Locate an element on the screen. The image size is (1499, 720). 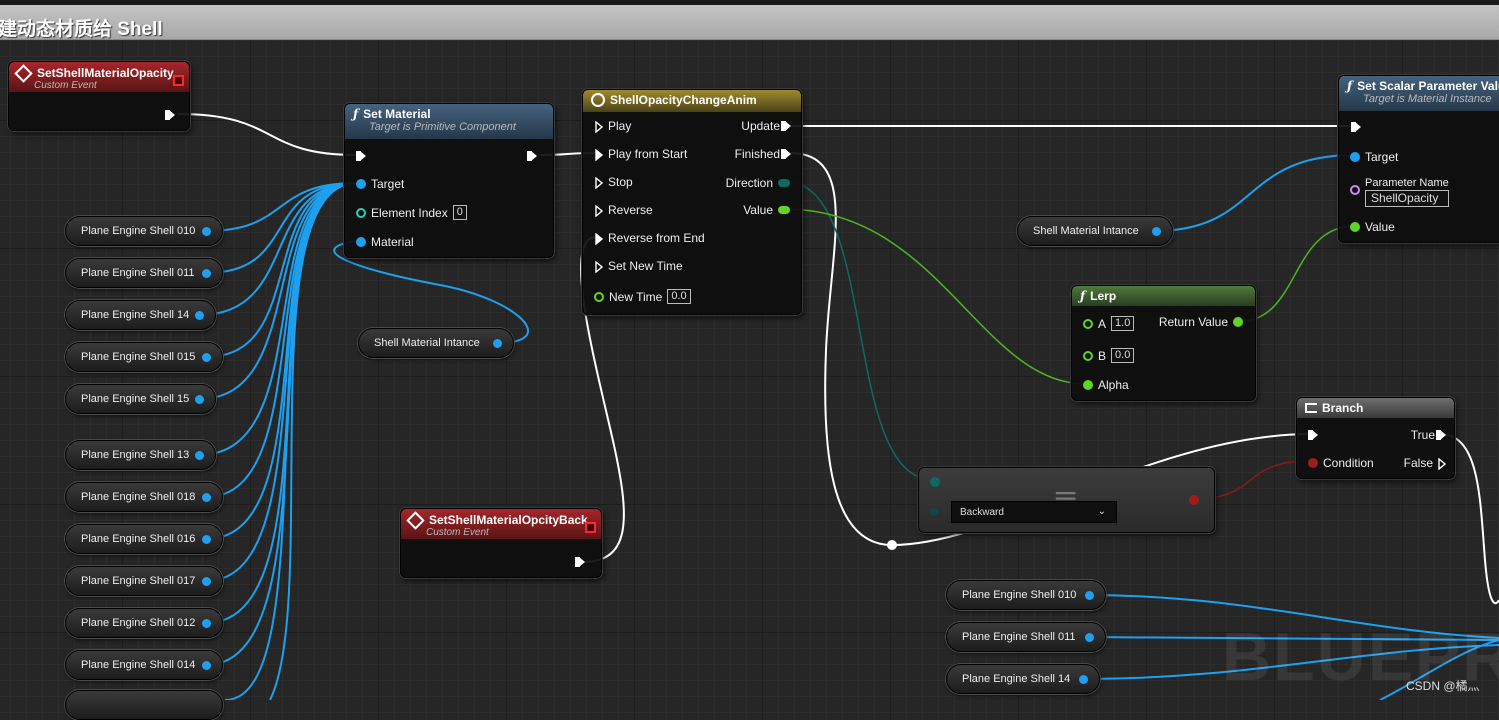
variable-plane-engine-shell: Plane Engine Shell 016 is located at coordinates (144, 539).